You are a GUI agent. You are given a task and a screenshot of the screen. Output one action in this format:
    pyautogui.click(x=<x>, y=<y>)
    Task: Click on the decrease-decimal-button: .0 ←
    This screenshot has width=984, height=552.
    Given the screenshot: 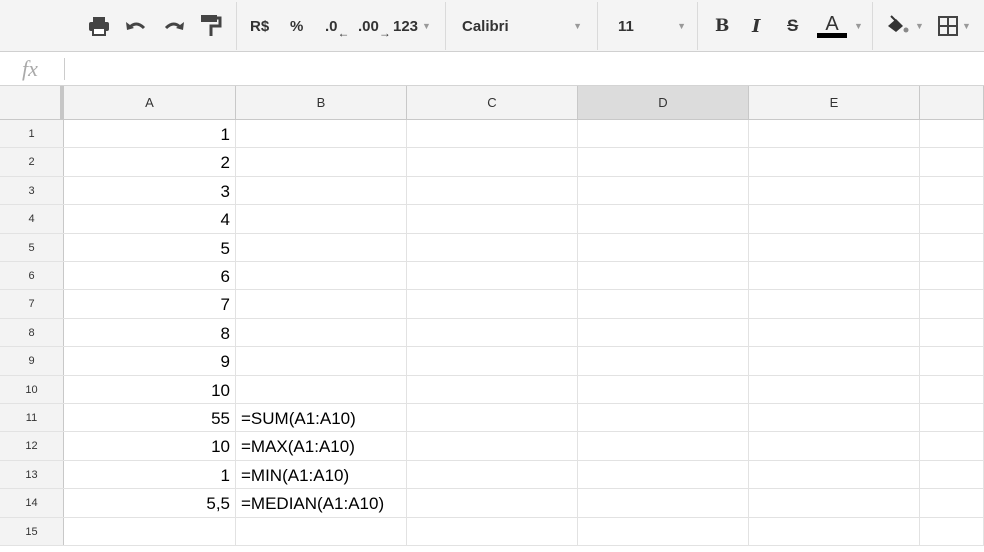 What is the action you would take?
    pyautogui.click(x=337, y=26)
    